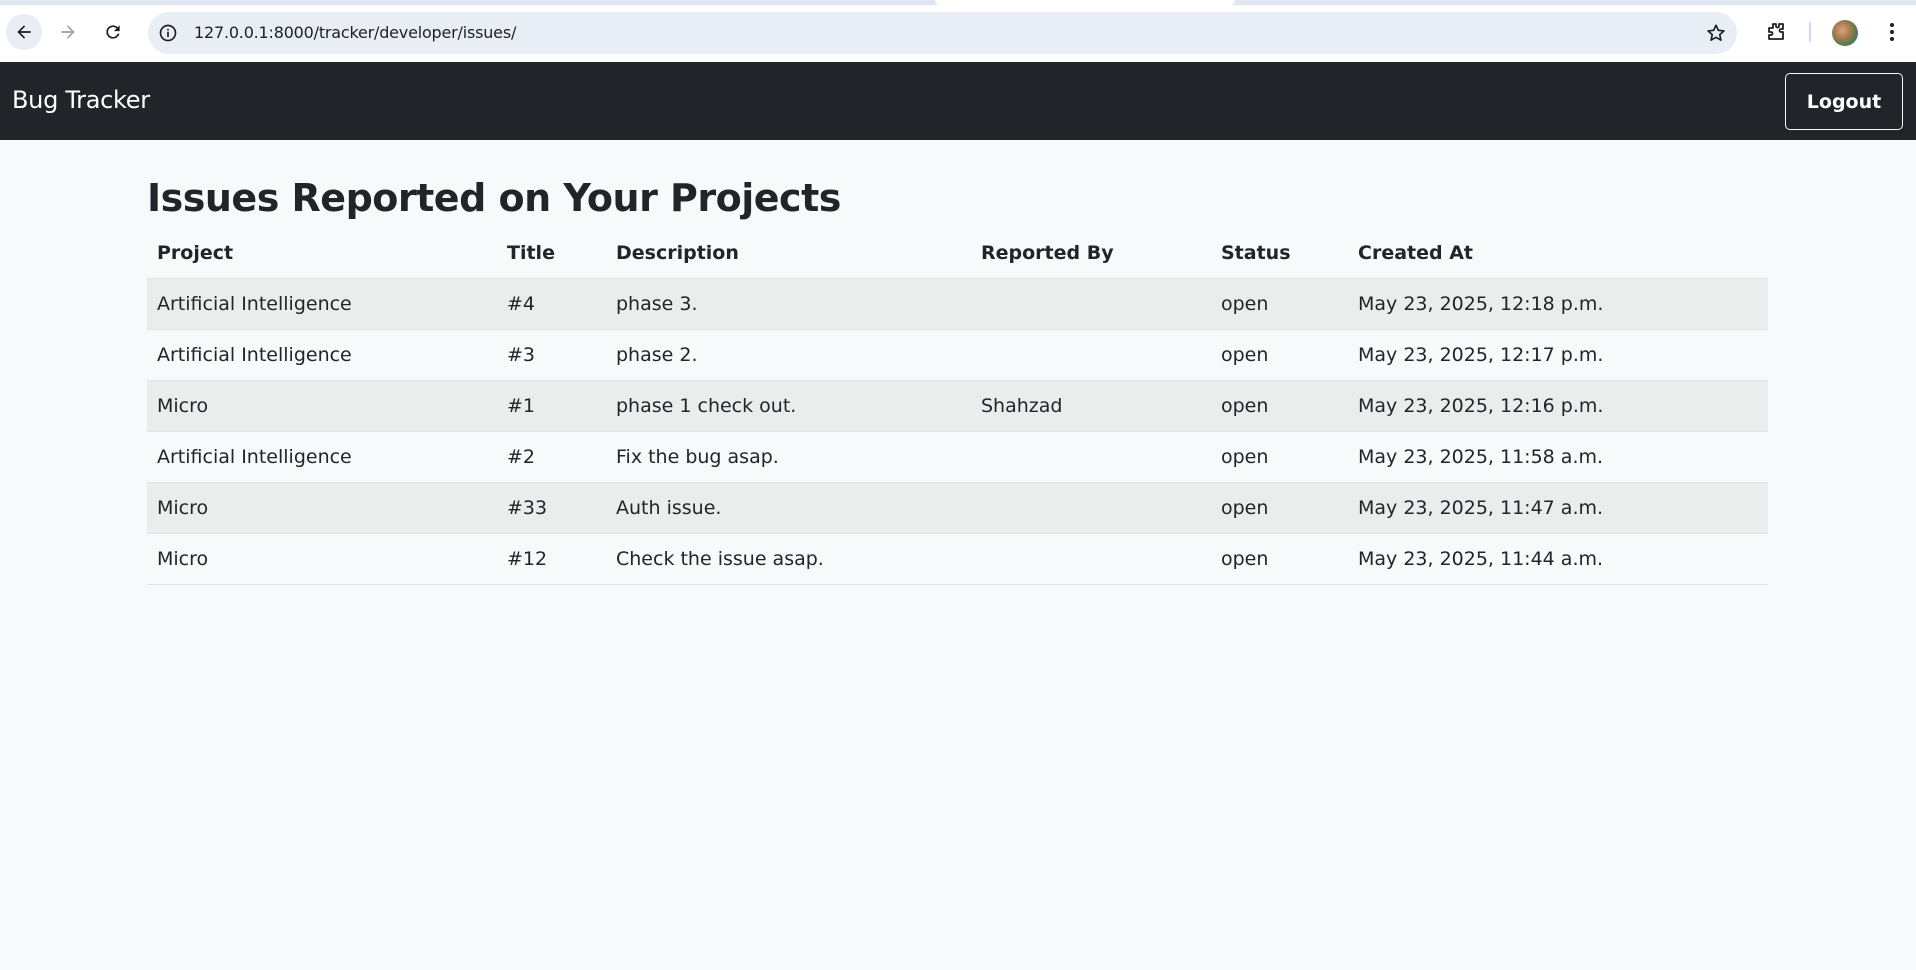 The image size is (1916, 970). I want to click on cell-created-at: May 23, 2025, 12:17 p.m., so click(1558, 355).